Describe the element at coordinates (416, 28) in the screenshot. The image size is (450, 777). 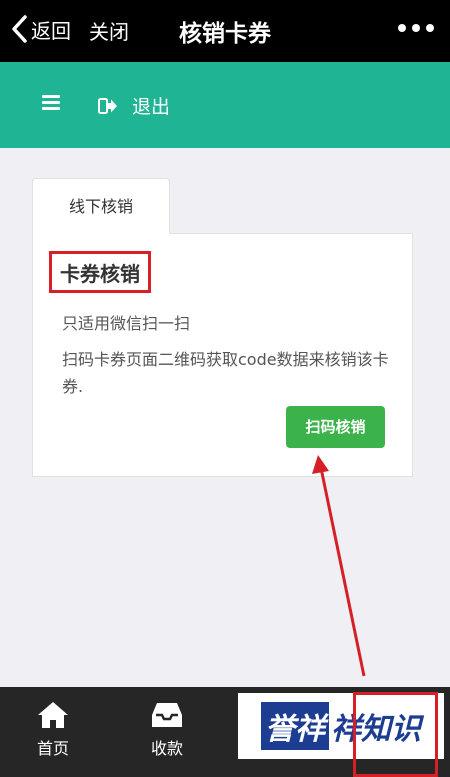
I see `more-menu-icon` at that location.